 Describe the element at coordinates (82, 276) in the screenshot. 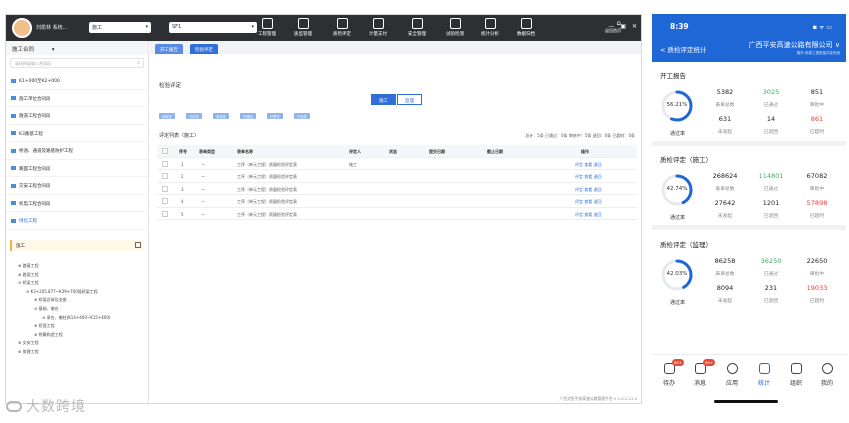

I see `tree-node: ⊕ 路面工程` at that location.